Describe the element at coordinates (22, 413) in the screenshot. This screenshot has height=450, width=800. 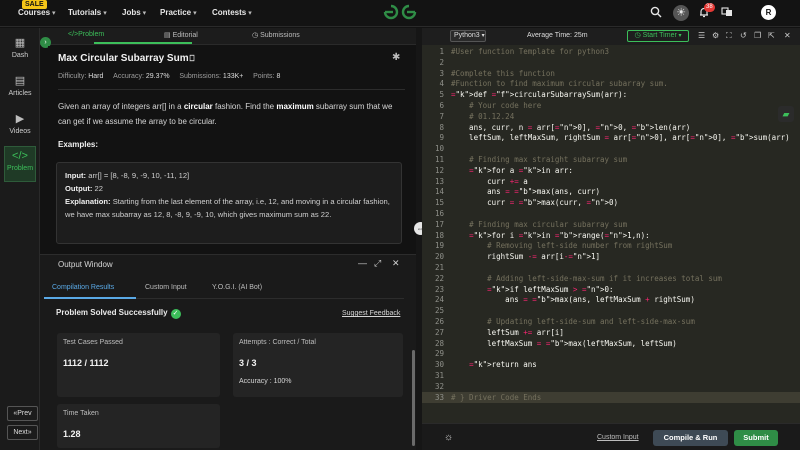
I see `prev-button: «Prev` at that location.